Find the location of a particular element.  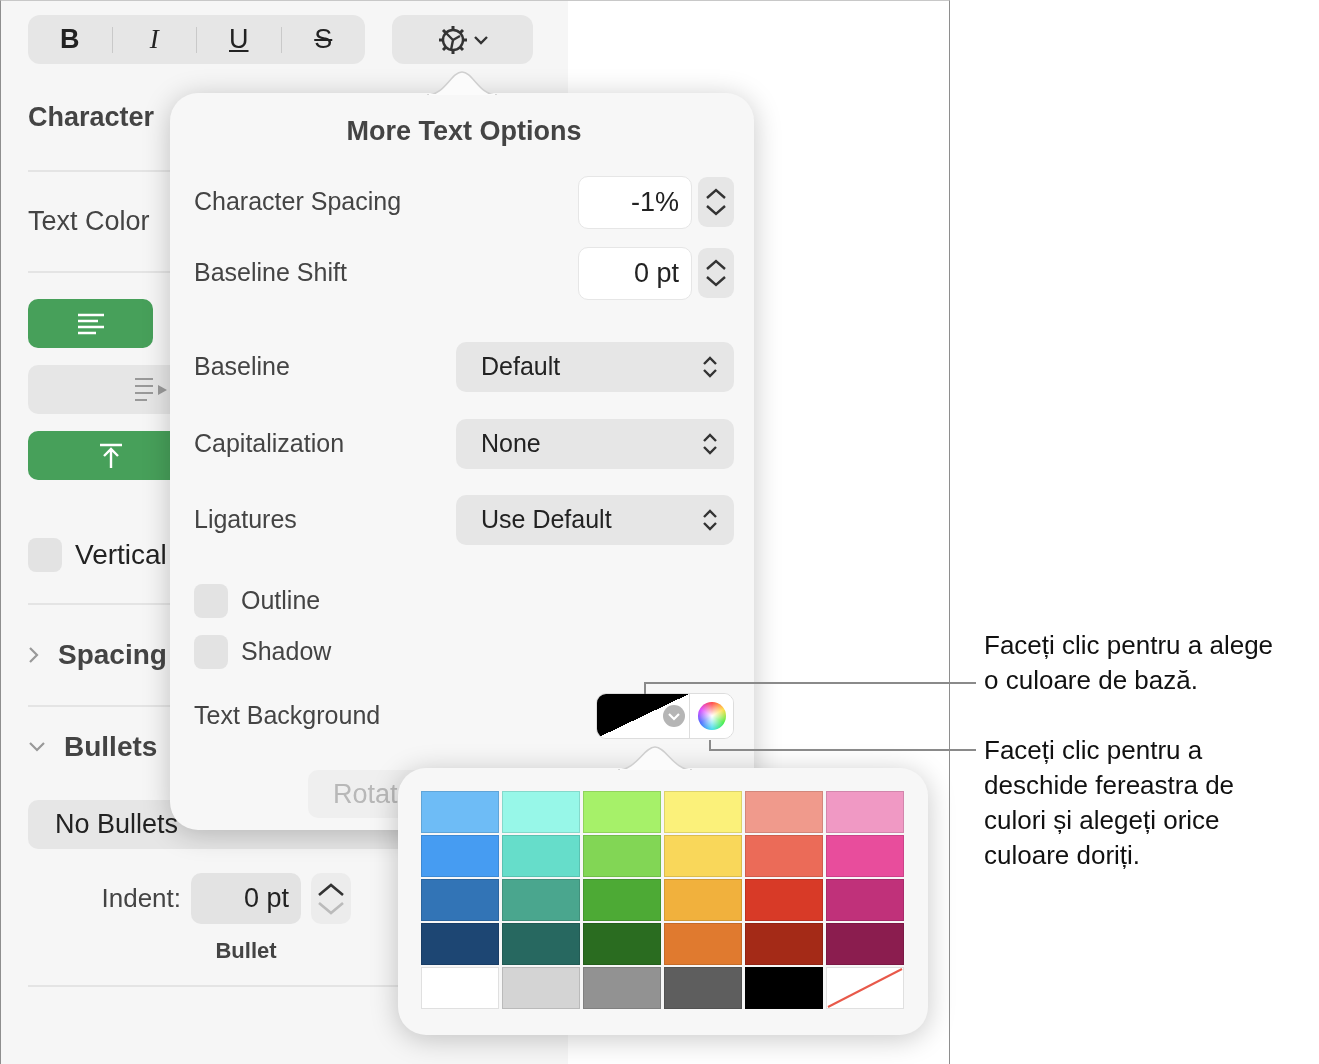

field-caption: Bullet is located at coordinates (246, 951).